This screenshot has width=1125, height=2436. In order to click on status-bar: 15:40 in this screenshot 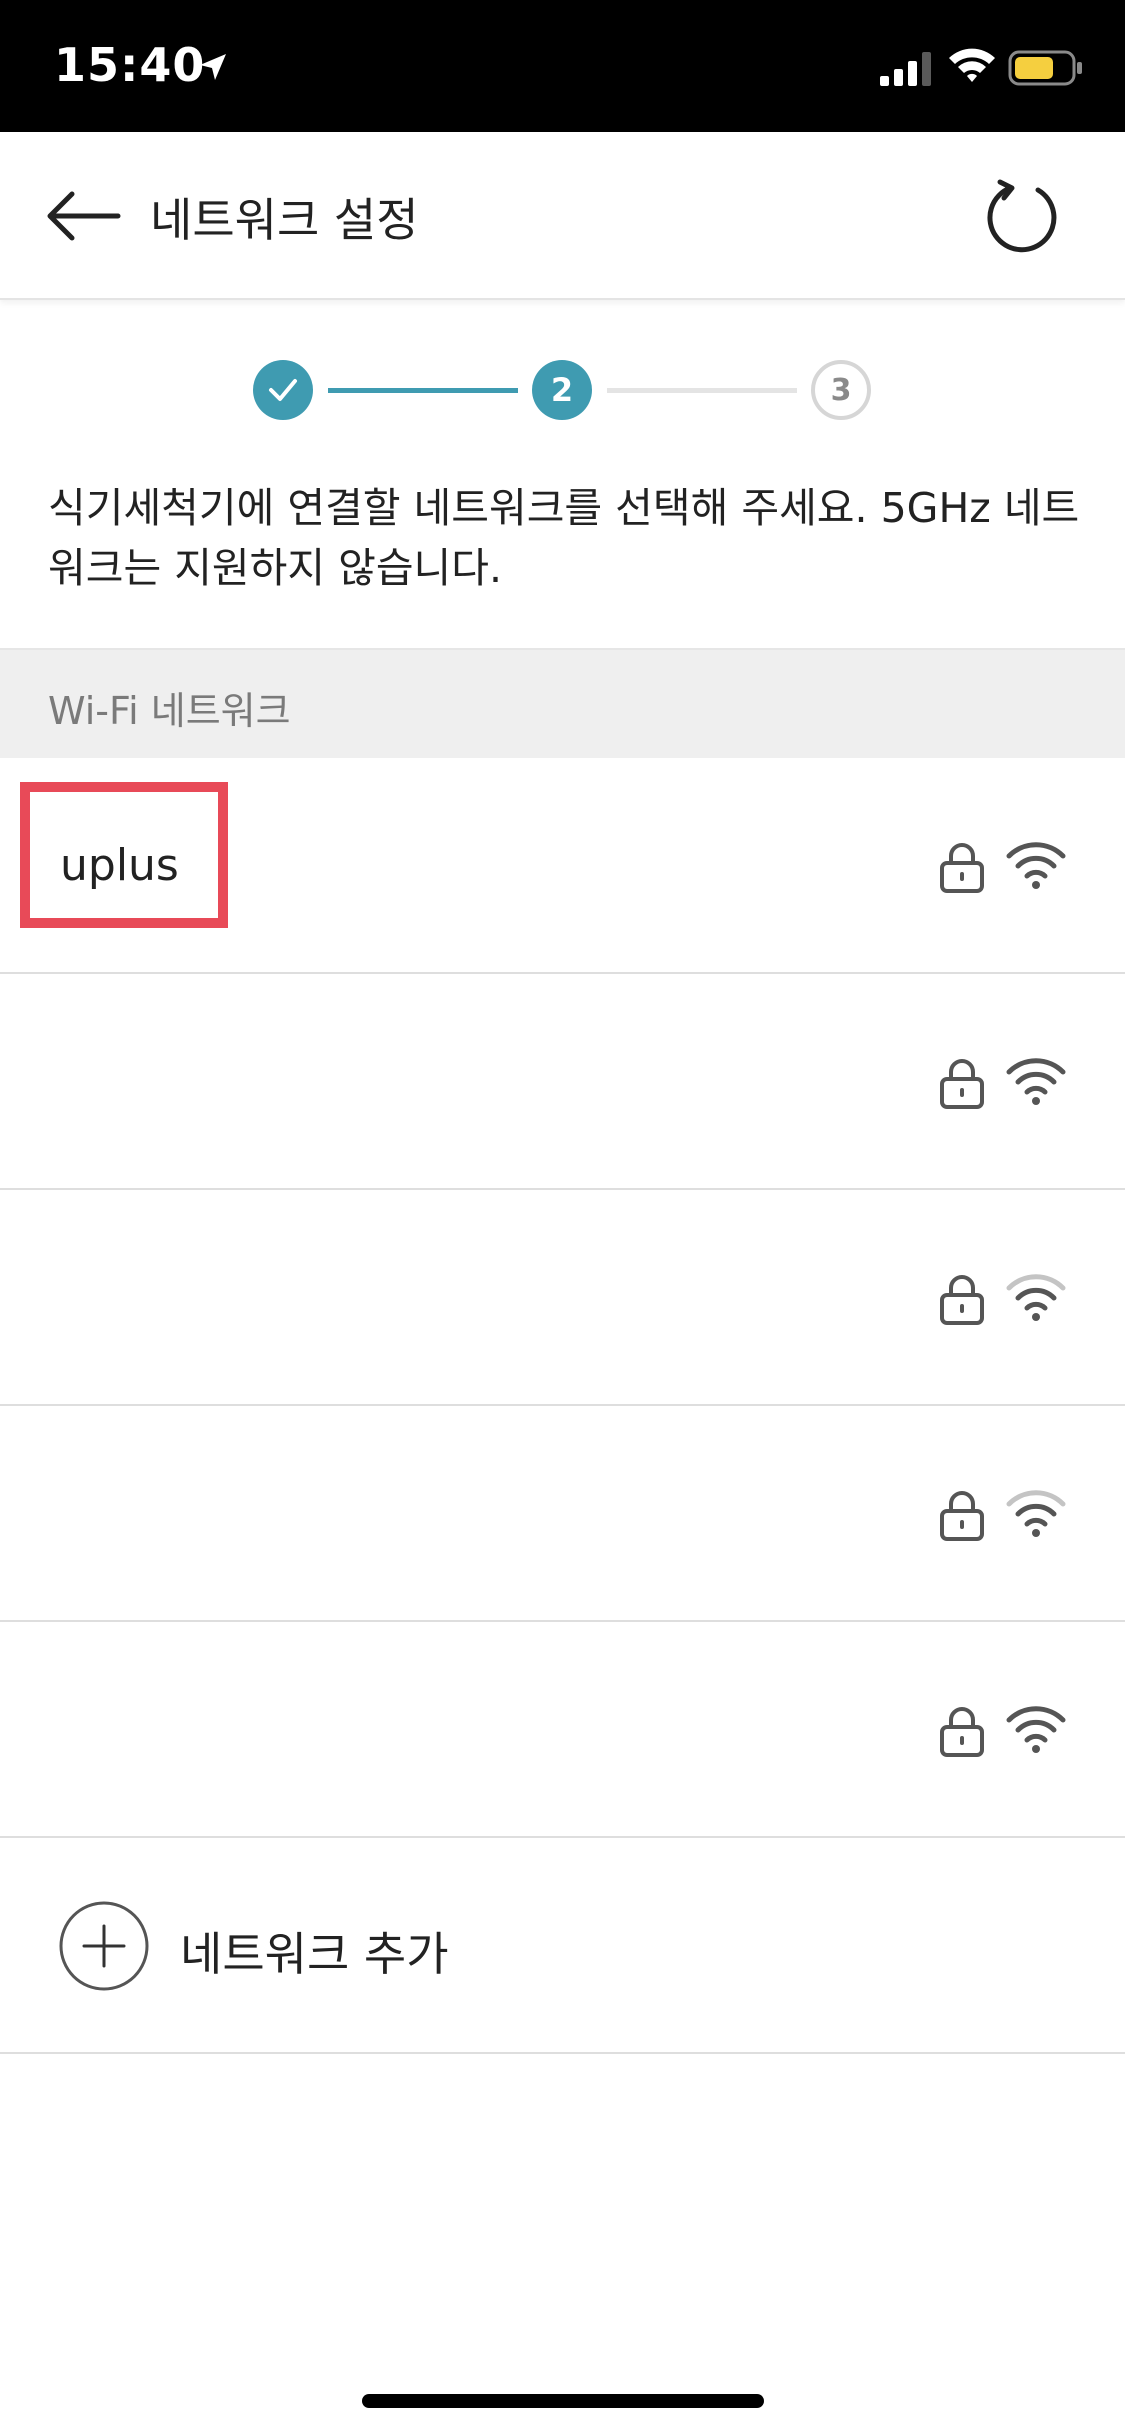, I will do `click(562, 66)`.